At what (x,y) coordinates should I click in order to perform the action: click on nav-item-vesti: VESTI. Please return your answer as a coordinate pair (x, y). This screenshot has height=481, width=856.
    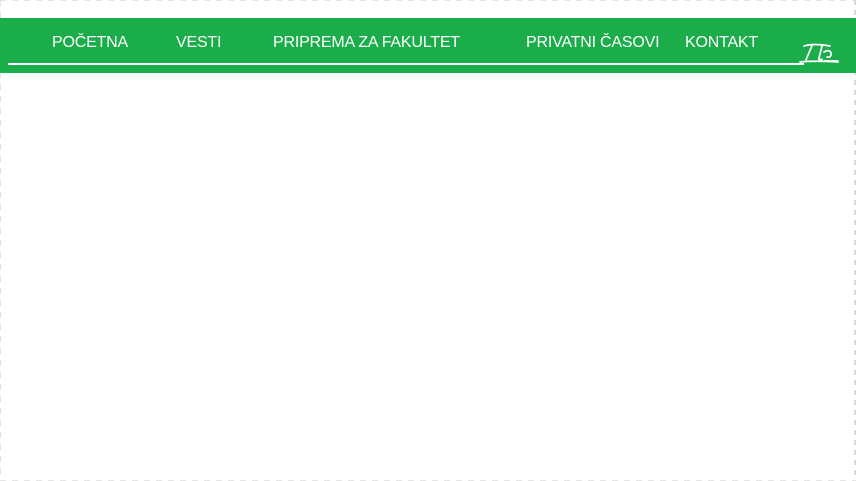
    Looking at the image, I should click on (198, 43).